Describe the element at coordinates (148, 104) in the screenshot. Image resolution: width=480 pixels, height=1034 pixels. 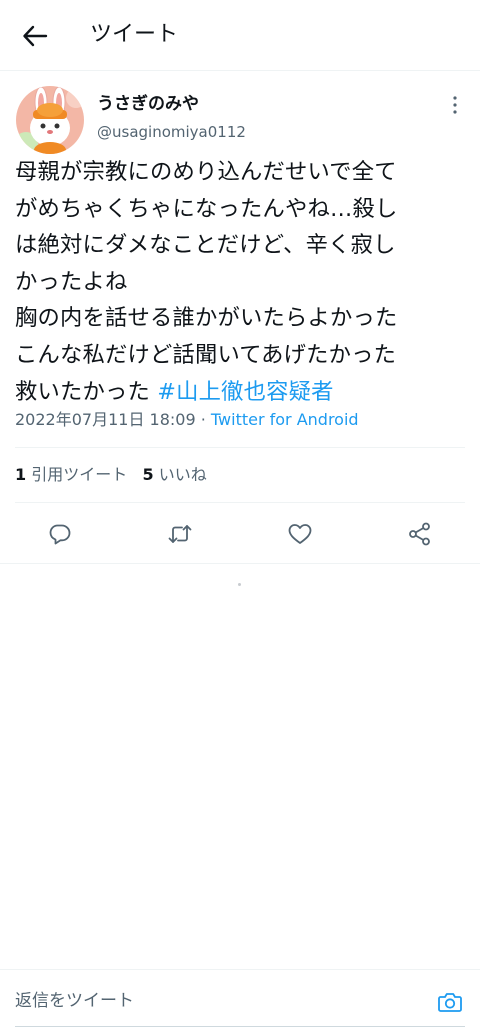
I see `display-name: うさぎのみや` at that location.